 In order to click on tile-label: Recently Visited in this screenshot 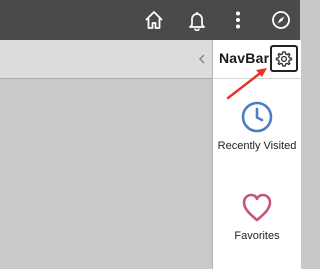, I will do `click(257, 146)`.